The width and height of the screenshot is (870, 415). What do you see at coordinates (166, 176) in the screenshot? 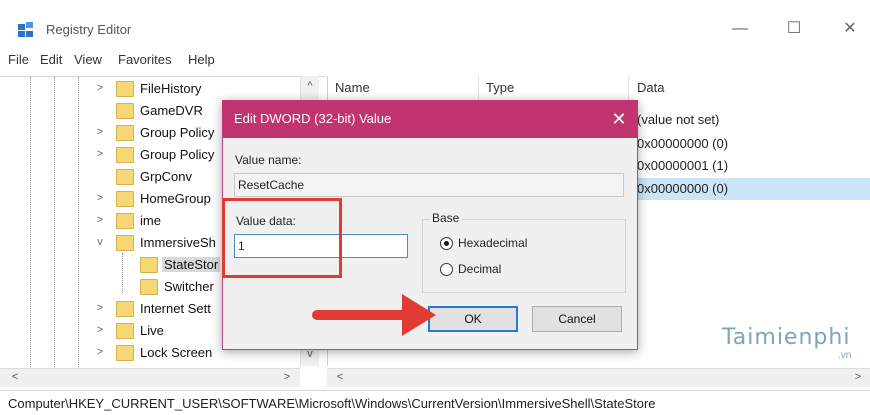
I see `tree-item-label: GrpConv` at bounding box center [166, 176].